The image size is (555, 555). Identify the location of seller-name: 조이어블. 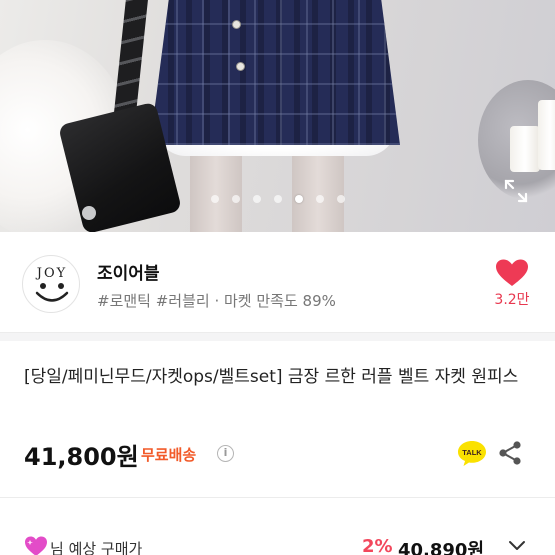
(128, 271).